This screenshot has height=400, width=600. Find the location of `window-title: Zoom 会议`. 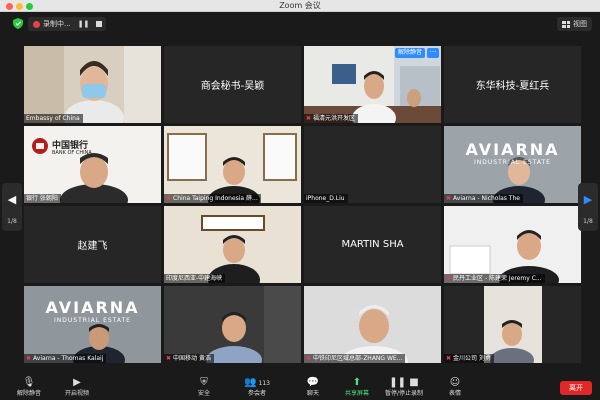

window-title: Zoom 会议 is located at coordinates (300, 5).